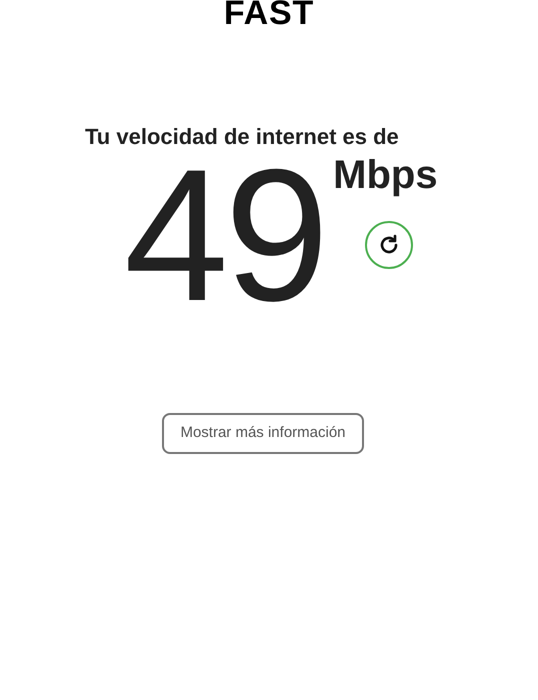 This screenshot has height=700, width=538. I want to click on speed-unit: Mbps, so click(385, 175).